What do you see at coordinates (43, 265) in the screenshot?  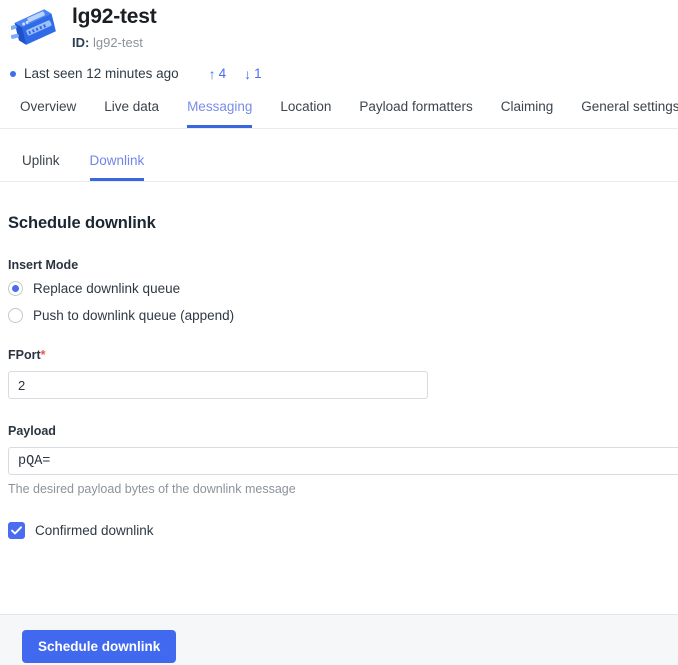 I see `insert-mode-label: Insert Mode` at bounding box center [43, 265].